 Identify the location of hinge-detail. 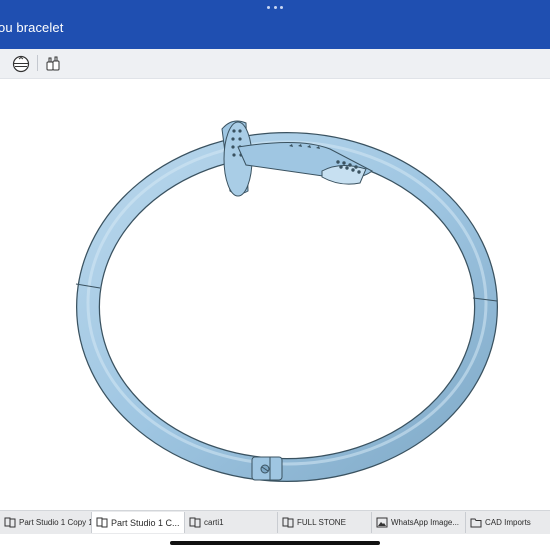
(267, 468).